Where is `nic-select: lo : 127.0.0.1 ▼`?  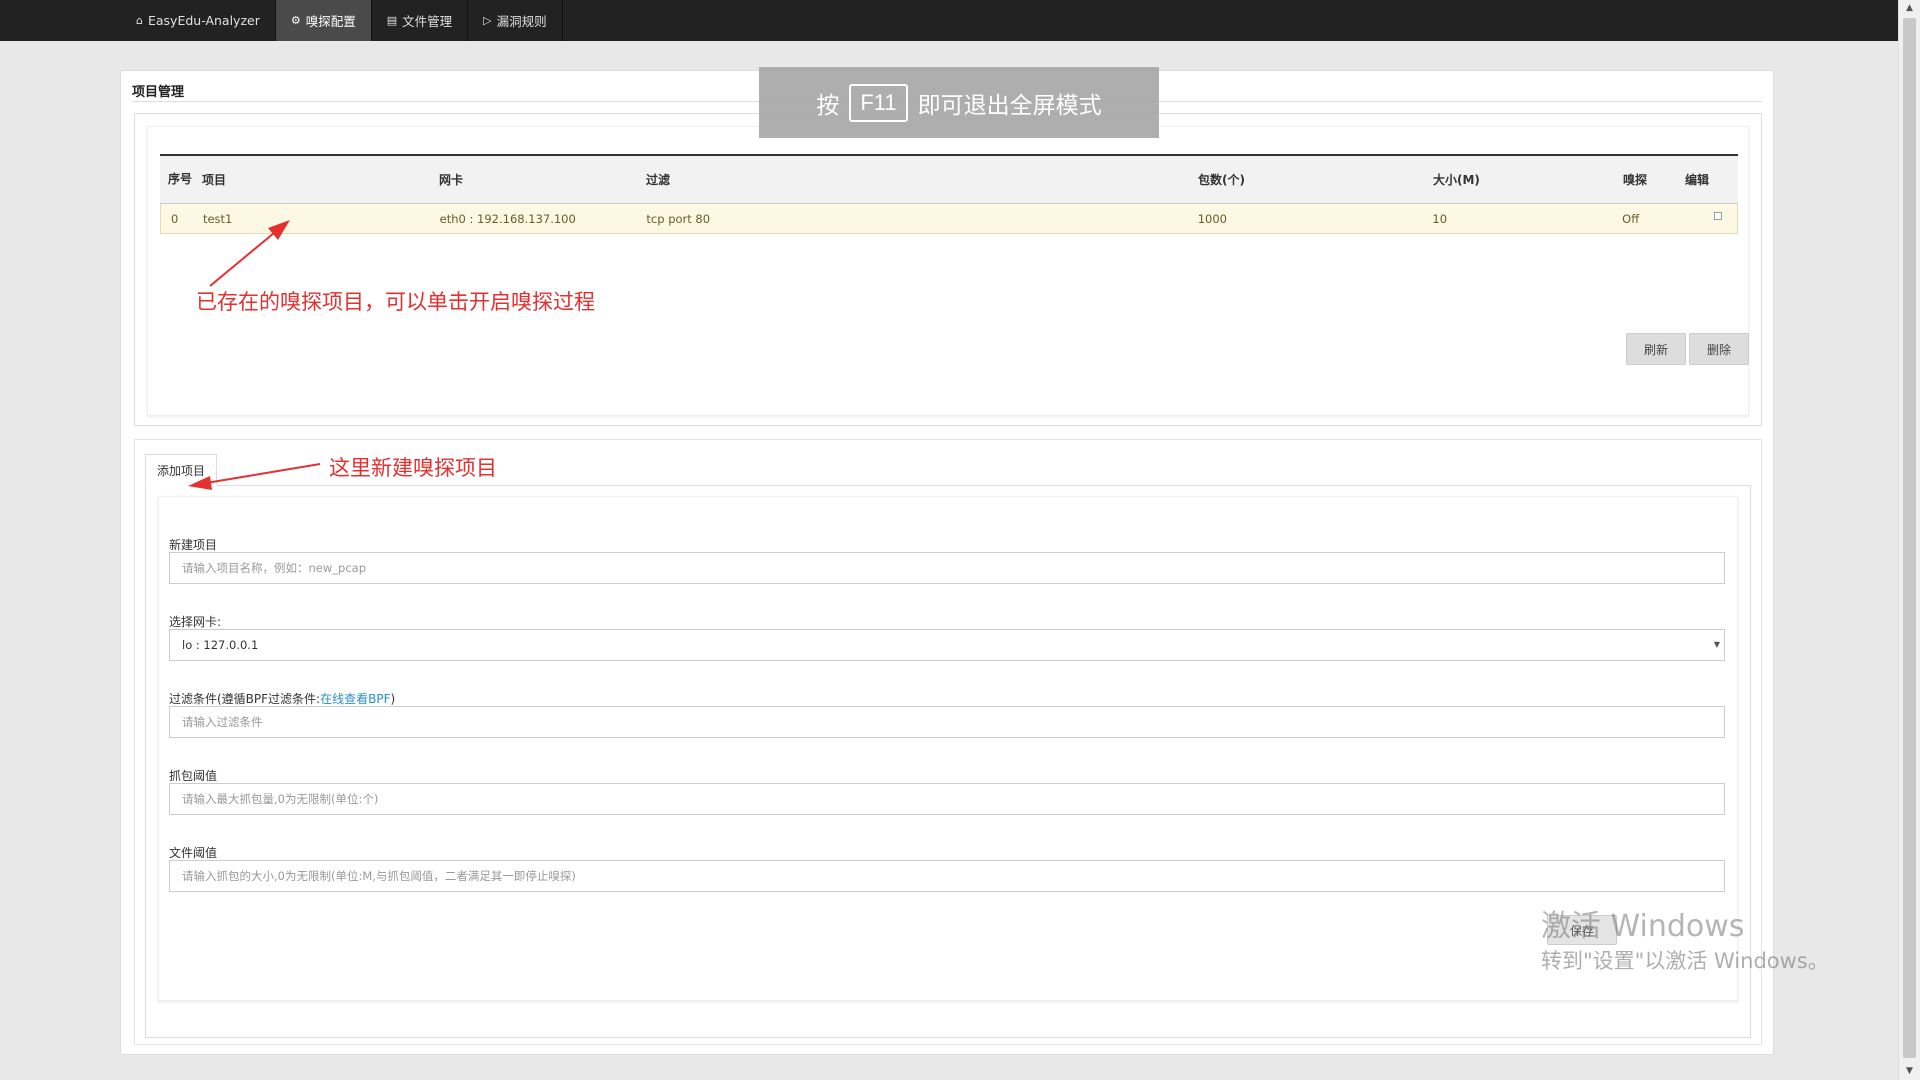 nic-select: lo : 127.0.0.1 ▼ is located at coordinates (947, 645).